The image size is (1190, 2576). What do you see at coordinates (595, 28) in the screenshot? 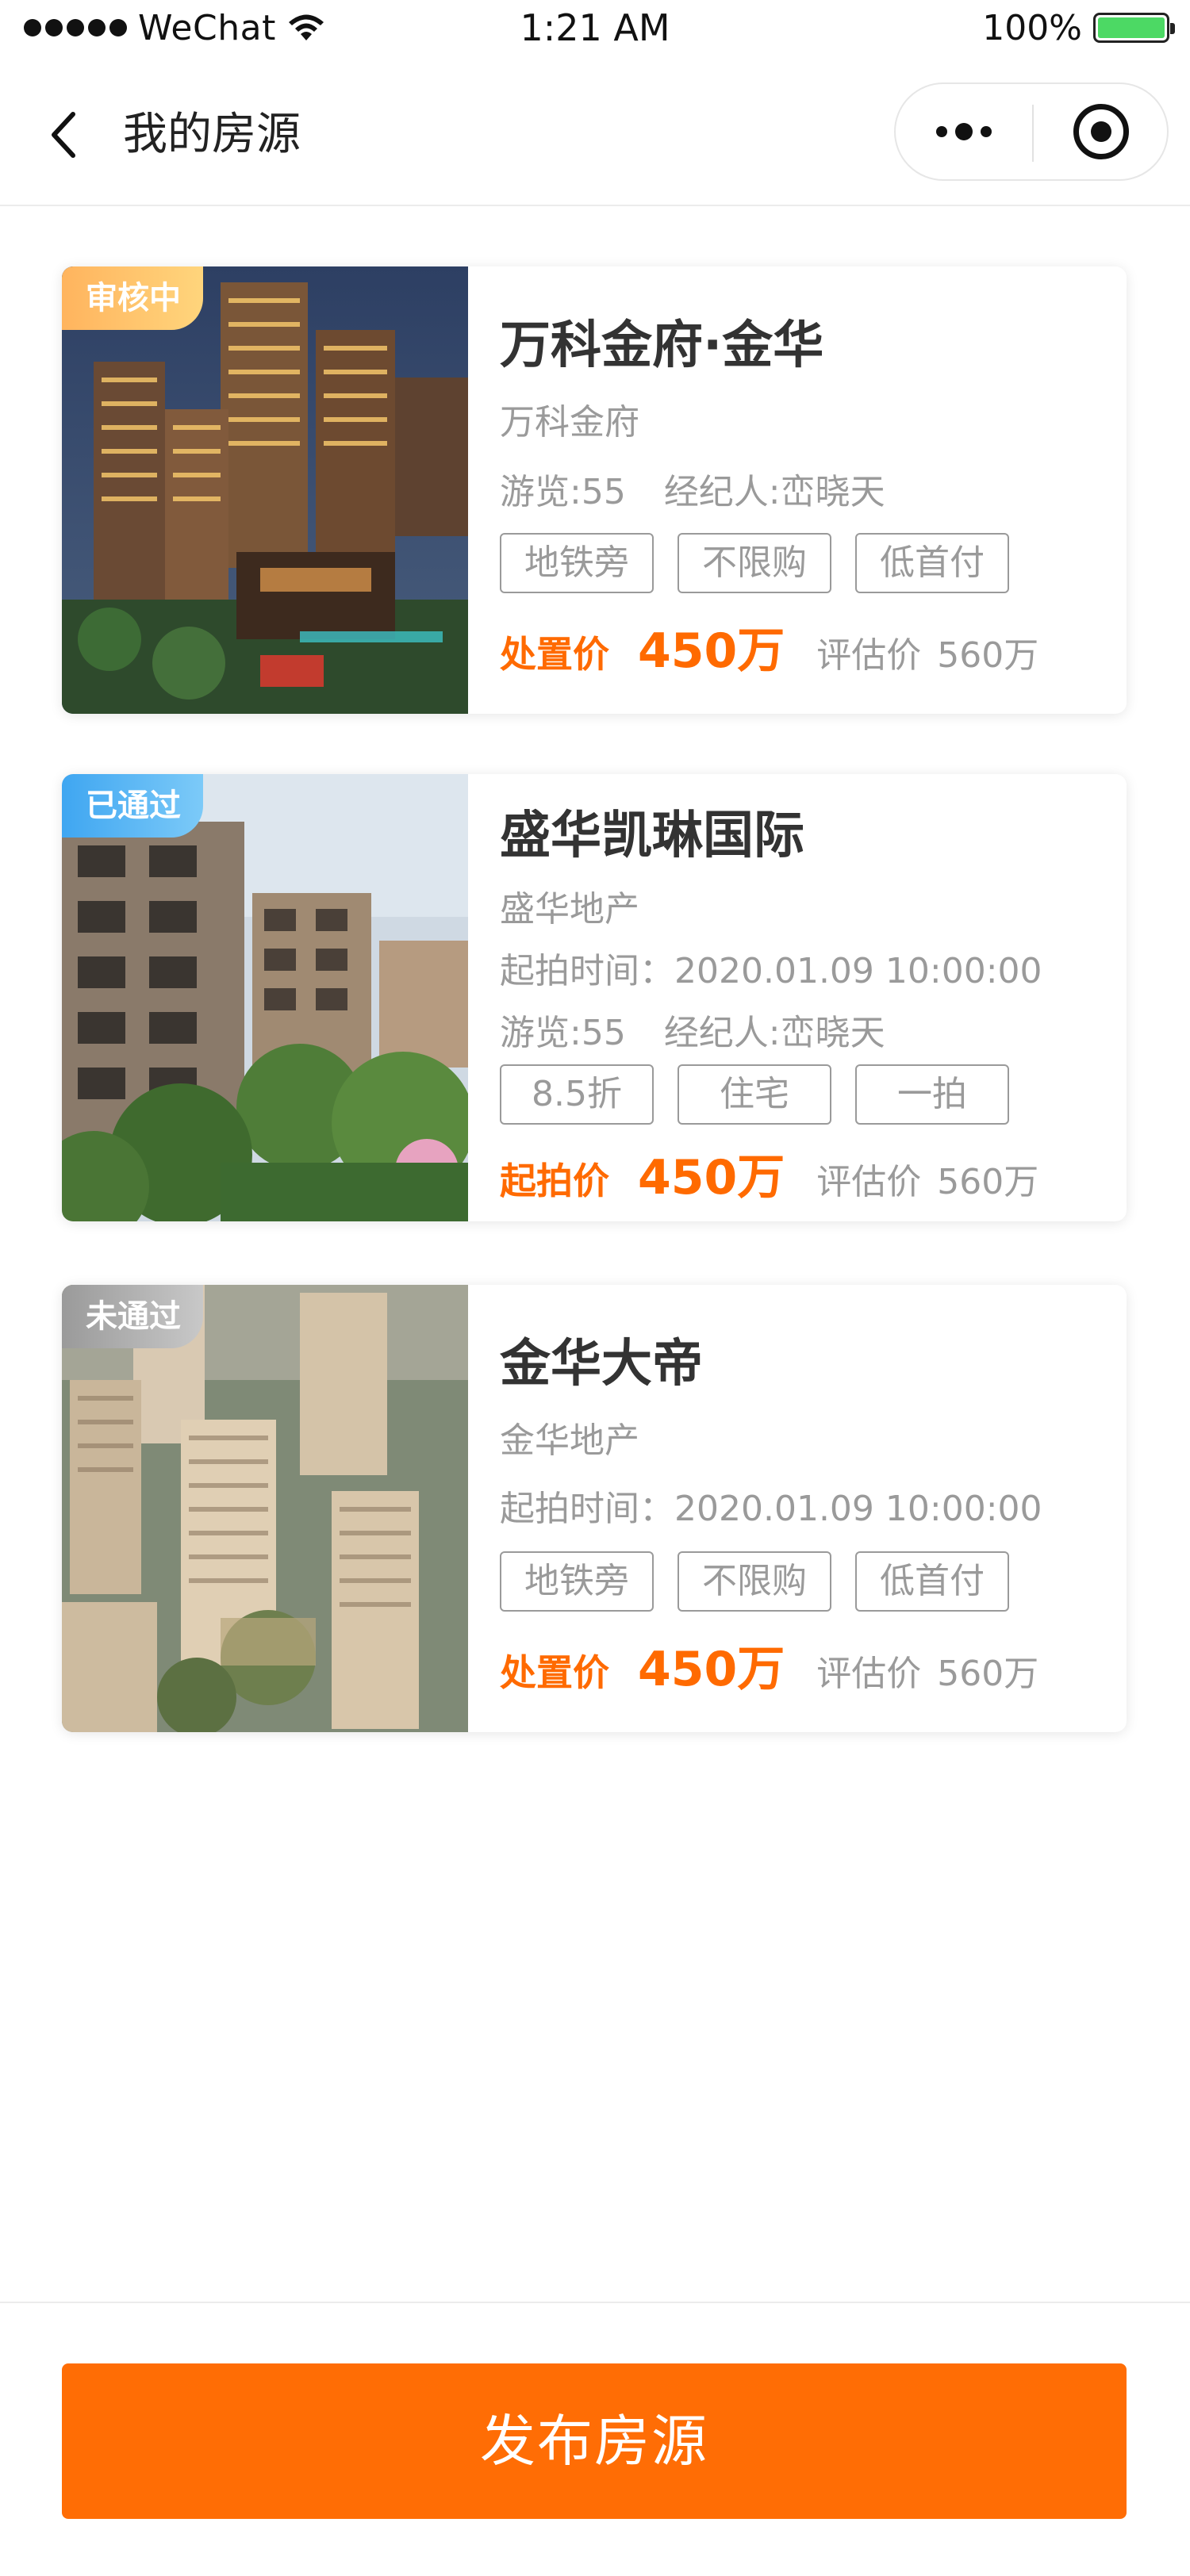
I see `status-bar: WeChat 1:21 AM 100%` at bounding box center [595, 28].